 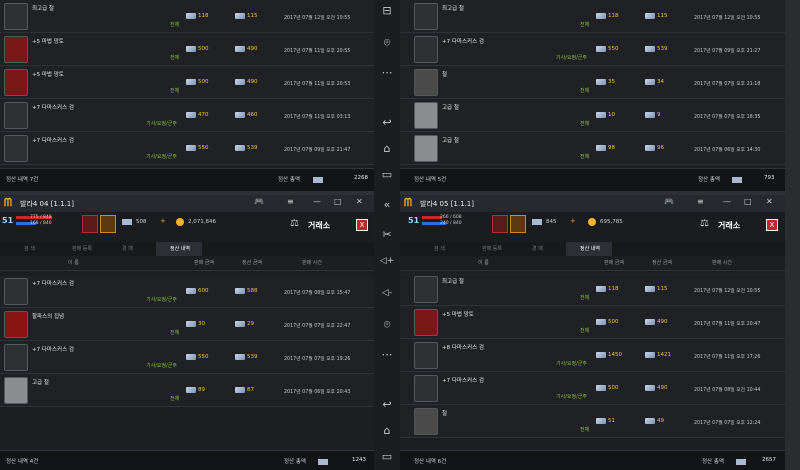 What do you see at coordinates (203, 291) in the screenshot?
I see `sale-price: 600` at bounding box center [203, 291].